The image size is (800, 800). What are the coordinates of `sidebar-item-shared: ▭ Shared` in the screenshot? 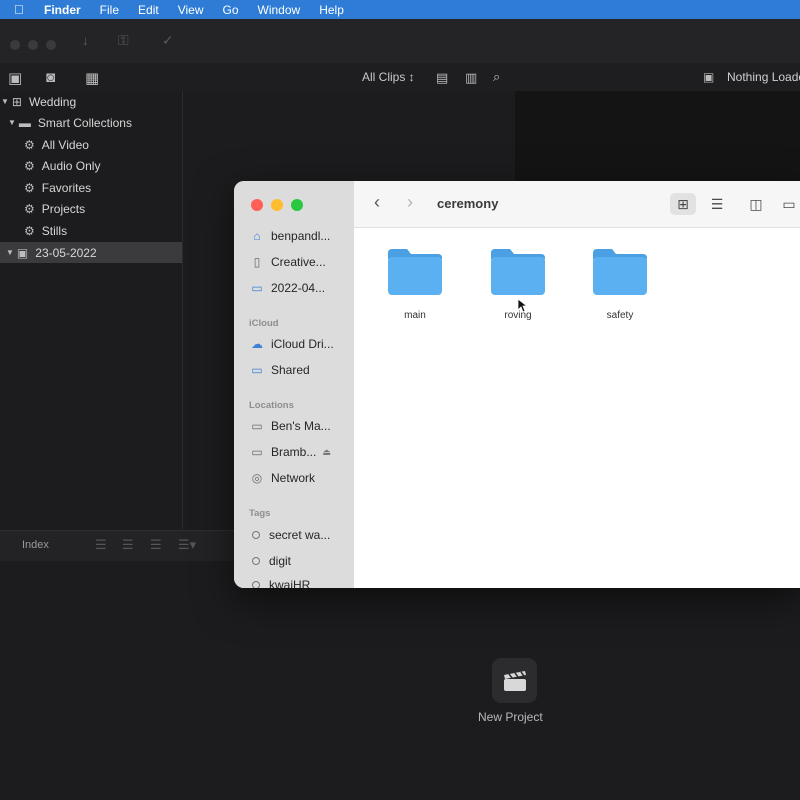 It's located at (301, 370).